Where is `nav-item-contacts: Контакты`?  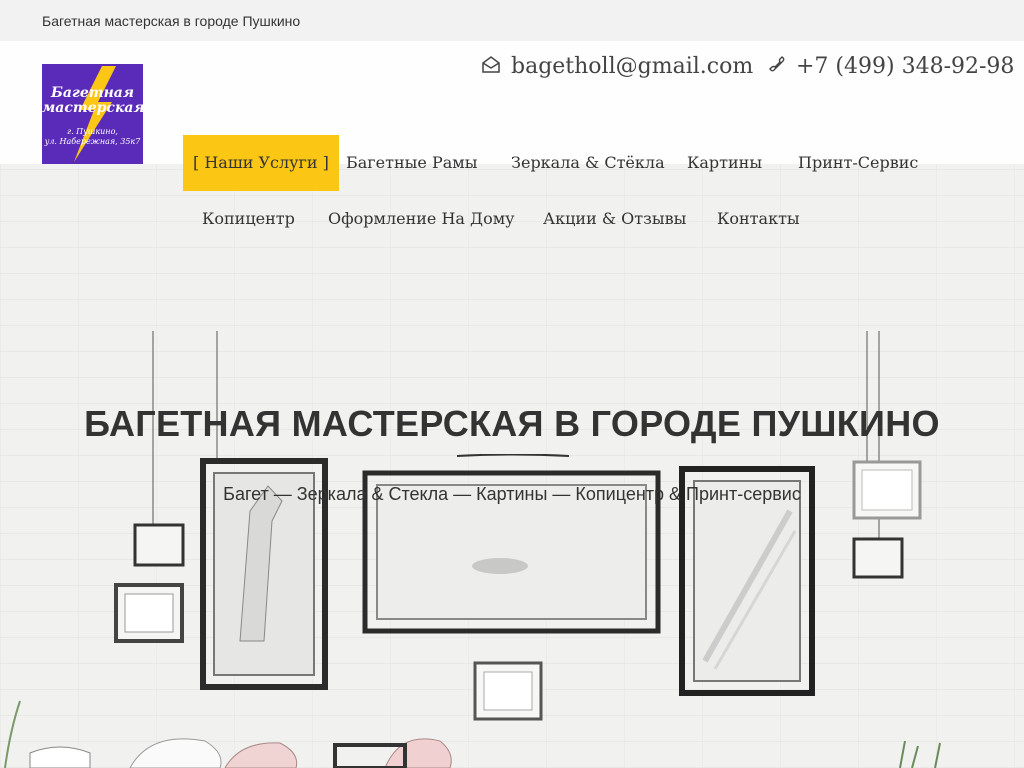 nav-item-contacts: Контакты is located at coordinates (758, 219).